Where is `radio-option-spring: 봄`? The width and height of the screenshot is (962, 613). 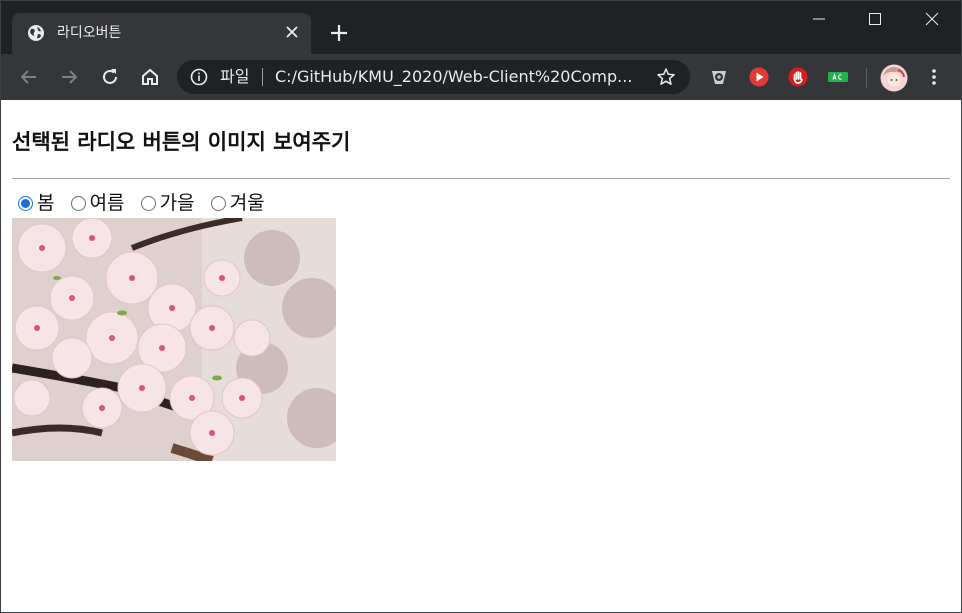
radio-option-spring: 봄 is located at coordinates (33, 203).